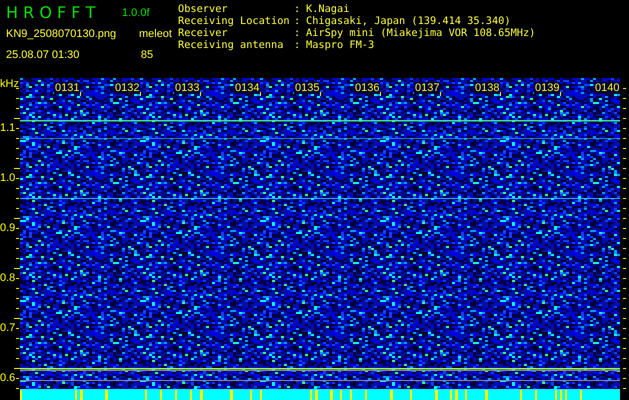 The height and width of the screenshot is (400, 629). What do you see at coordinates (51, 13) in the screenshot?
I see `app-title: H R O F F T` at bounding box center [51, 13].